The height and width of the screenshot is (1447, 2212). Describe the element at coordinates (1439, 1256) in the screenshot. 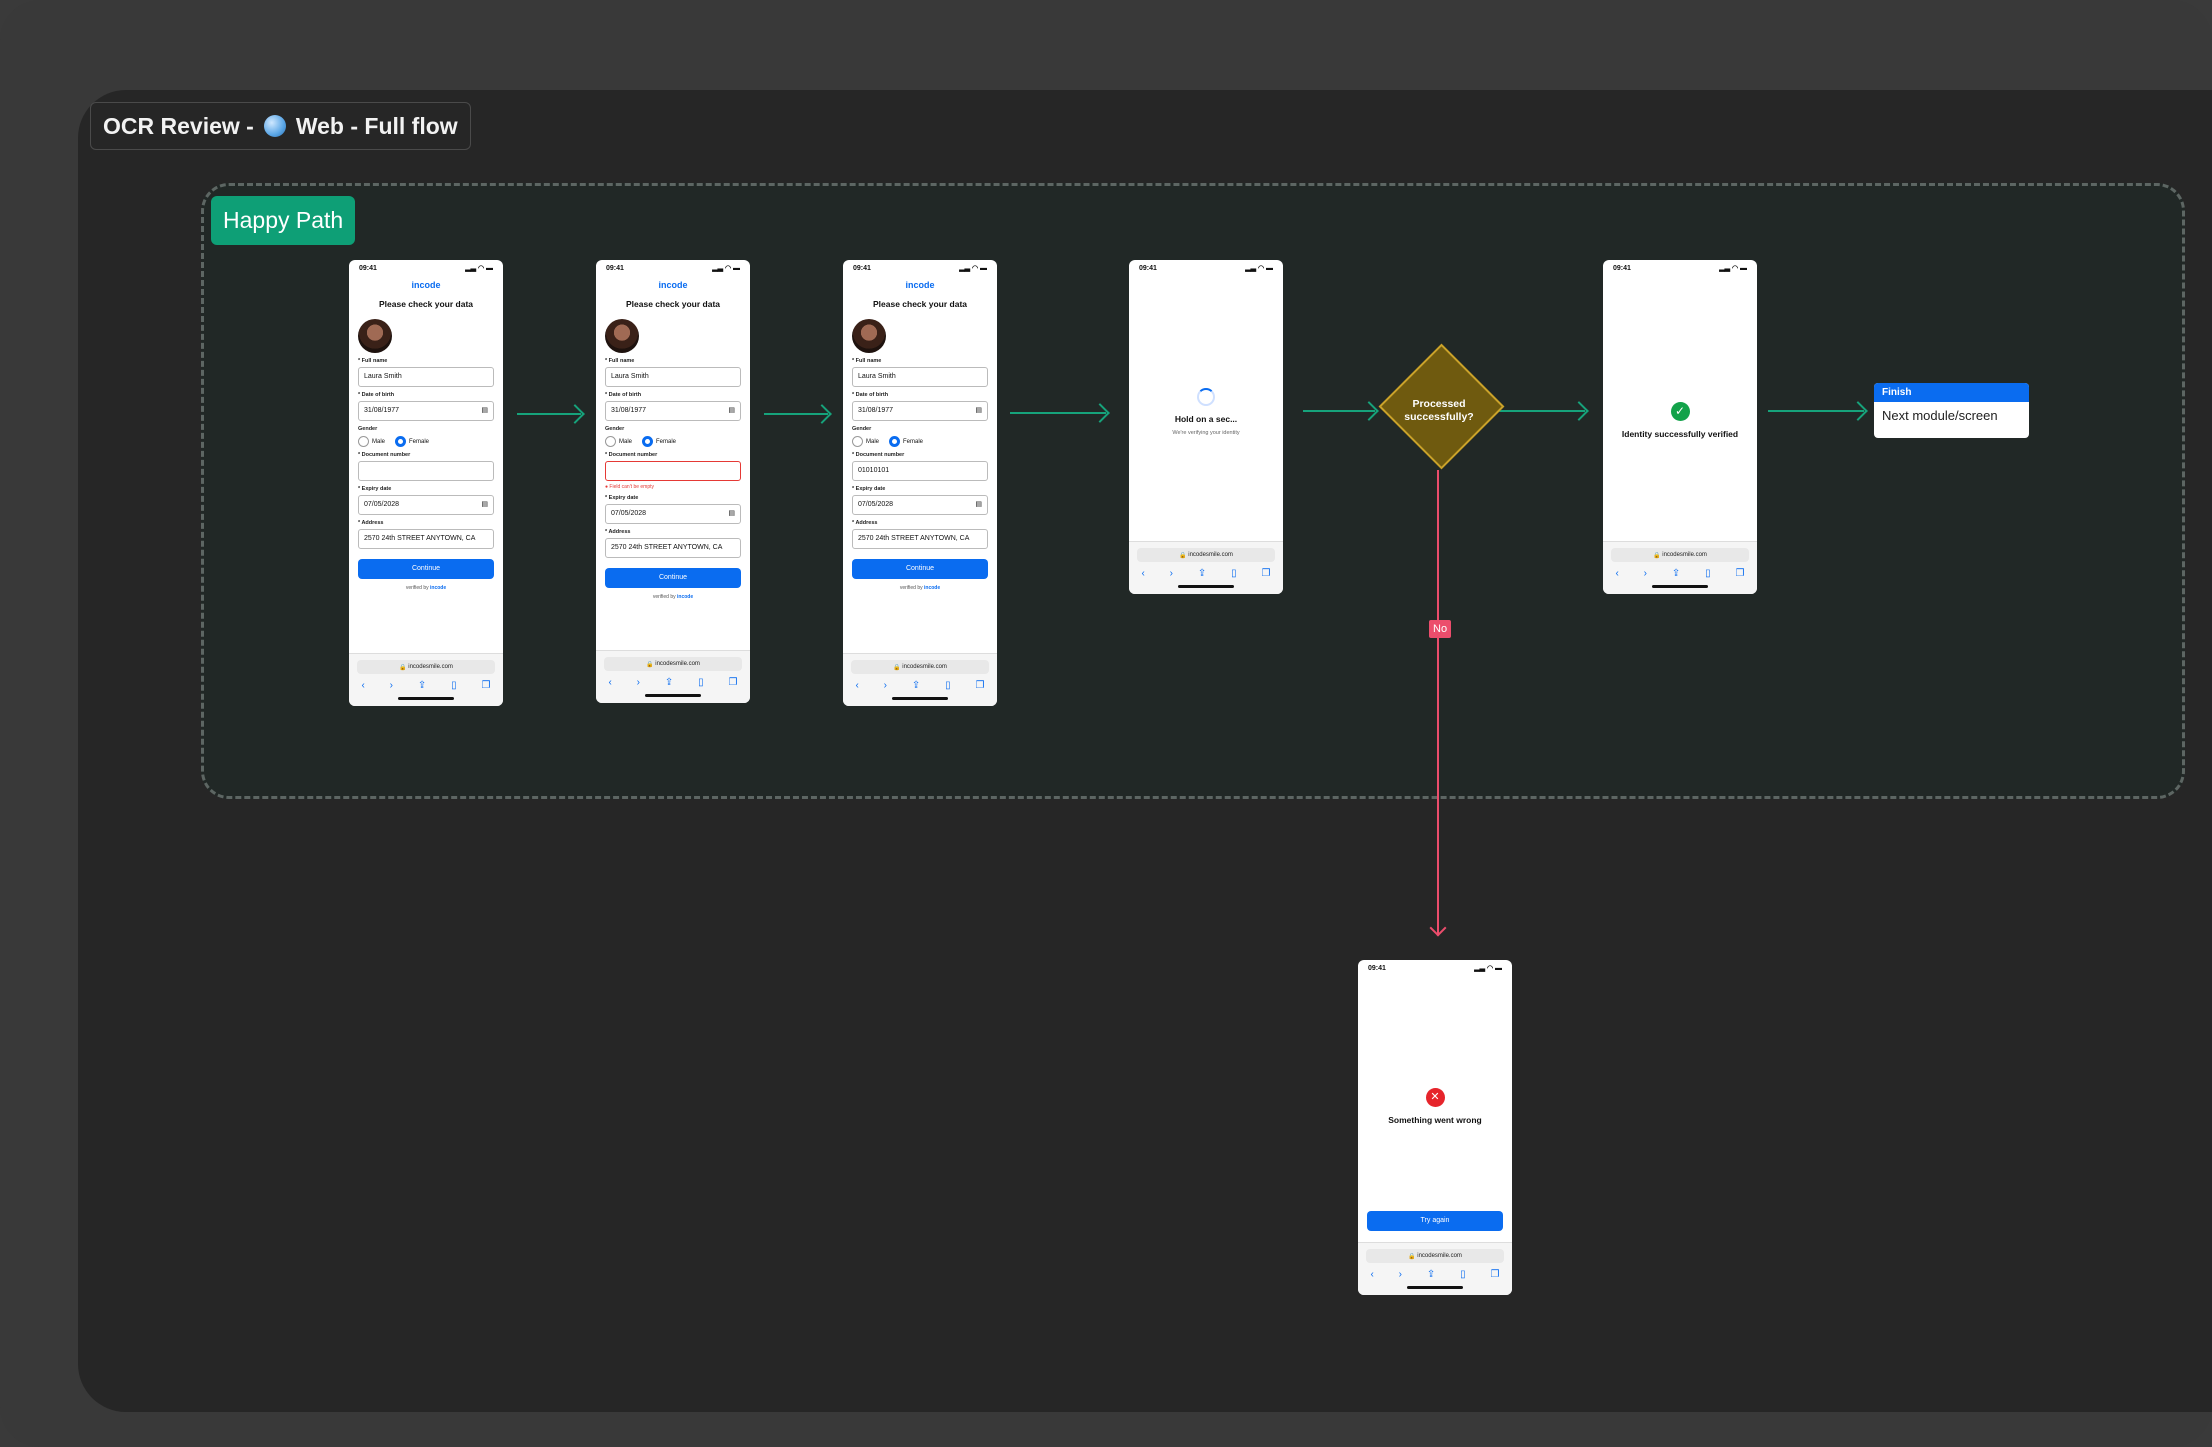

I see `url-text: incodesmile.com` at that location.